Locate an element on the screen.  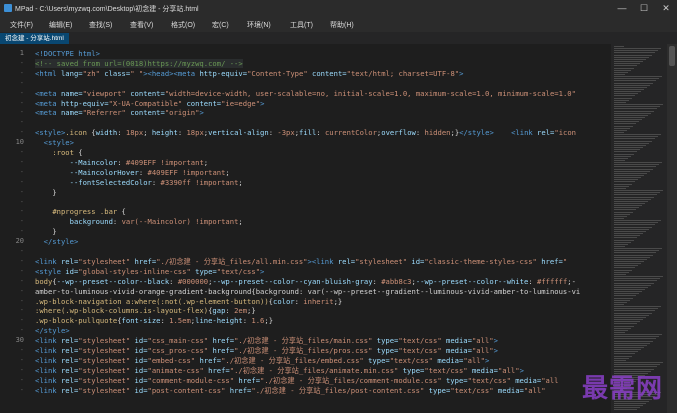
menu-file: 文件(F) is located at coordinates (21, 25).